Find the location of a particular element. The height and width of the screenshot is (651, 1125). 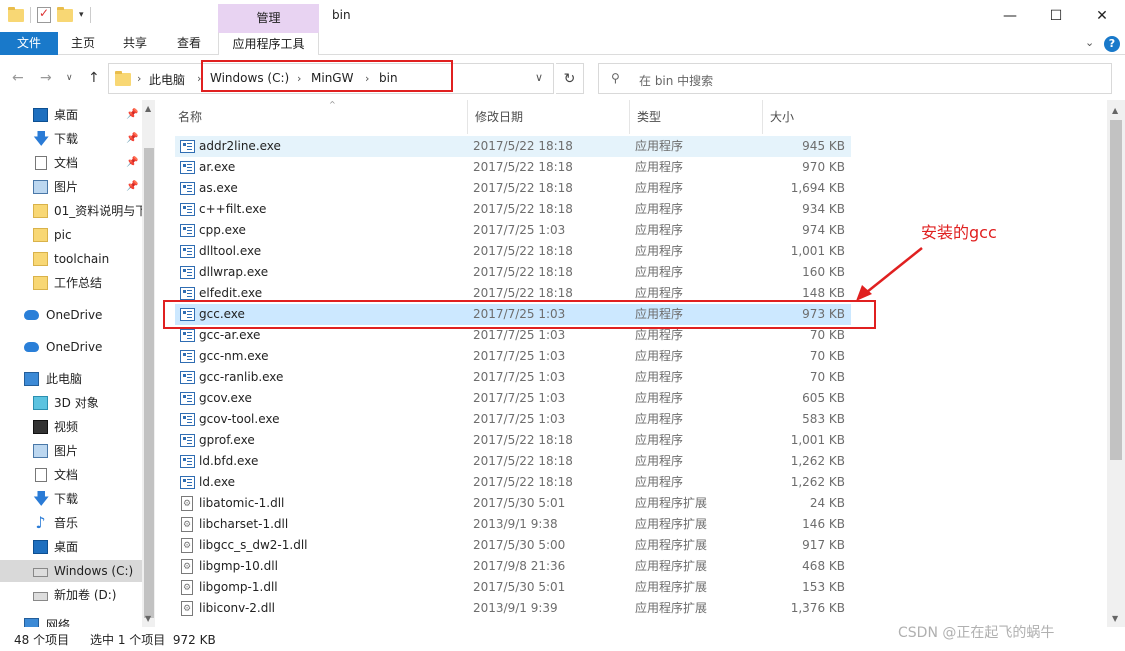

file-list-scrollbar: ▲ ▼ is located at coordinates (1116, 363).